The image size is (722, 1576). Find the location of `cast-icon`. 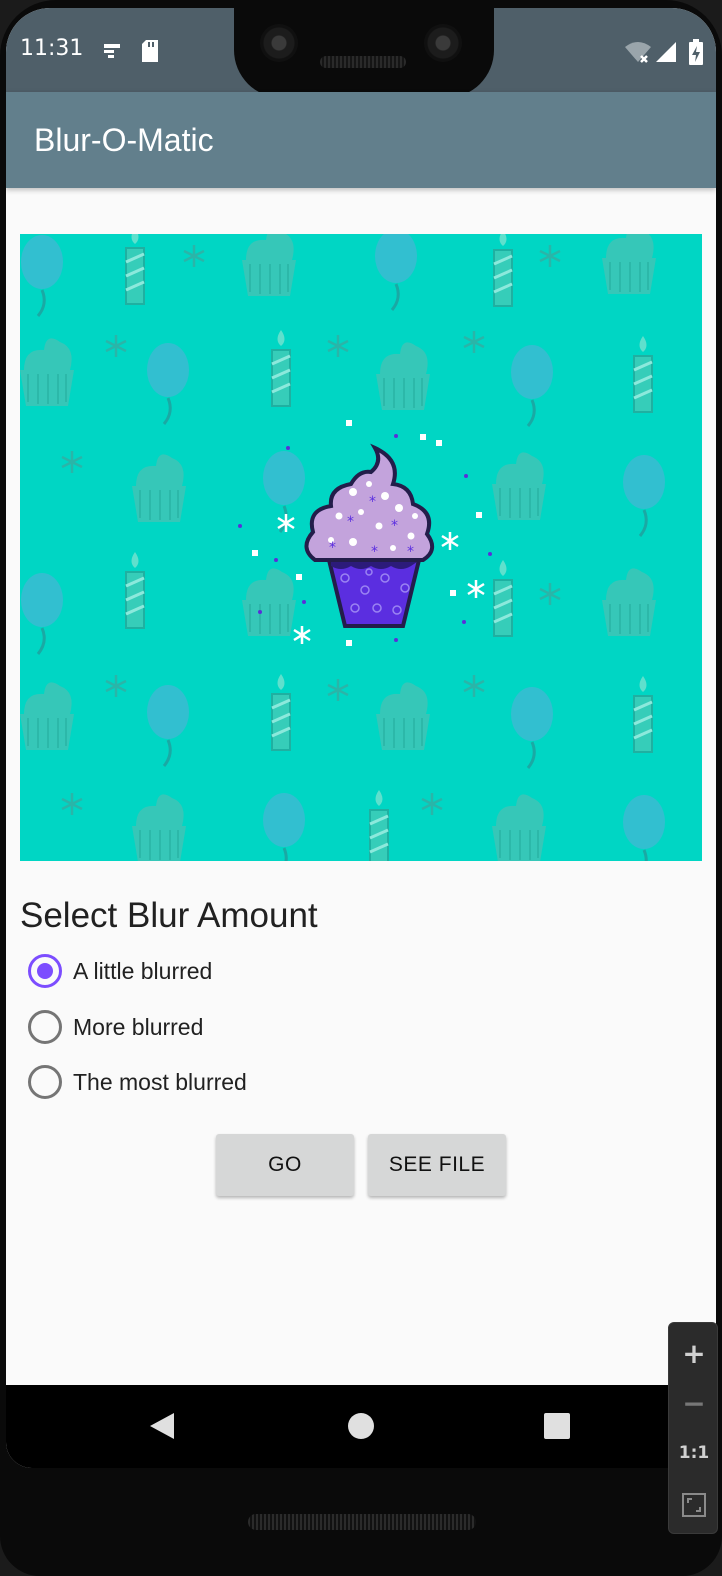

cast-icon is located at coordinates (112, 51).